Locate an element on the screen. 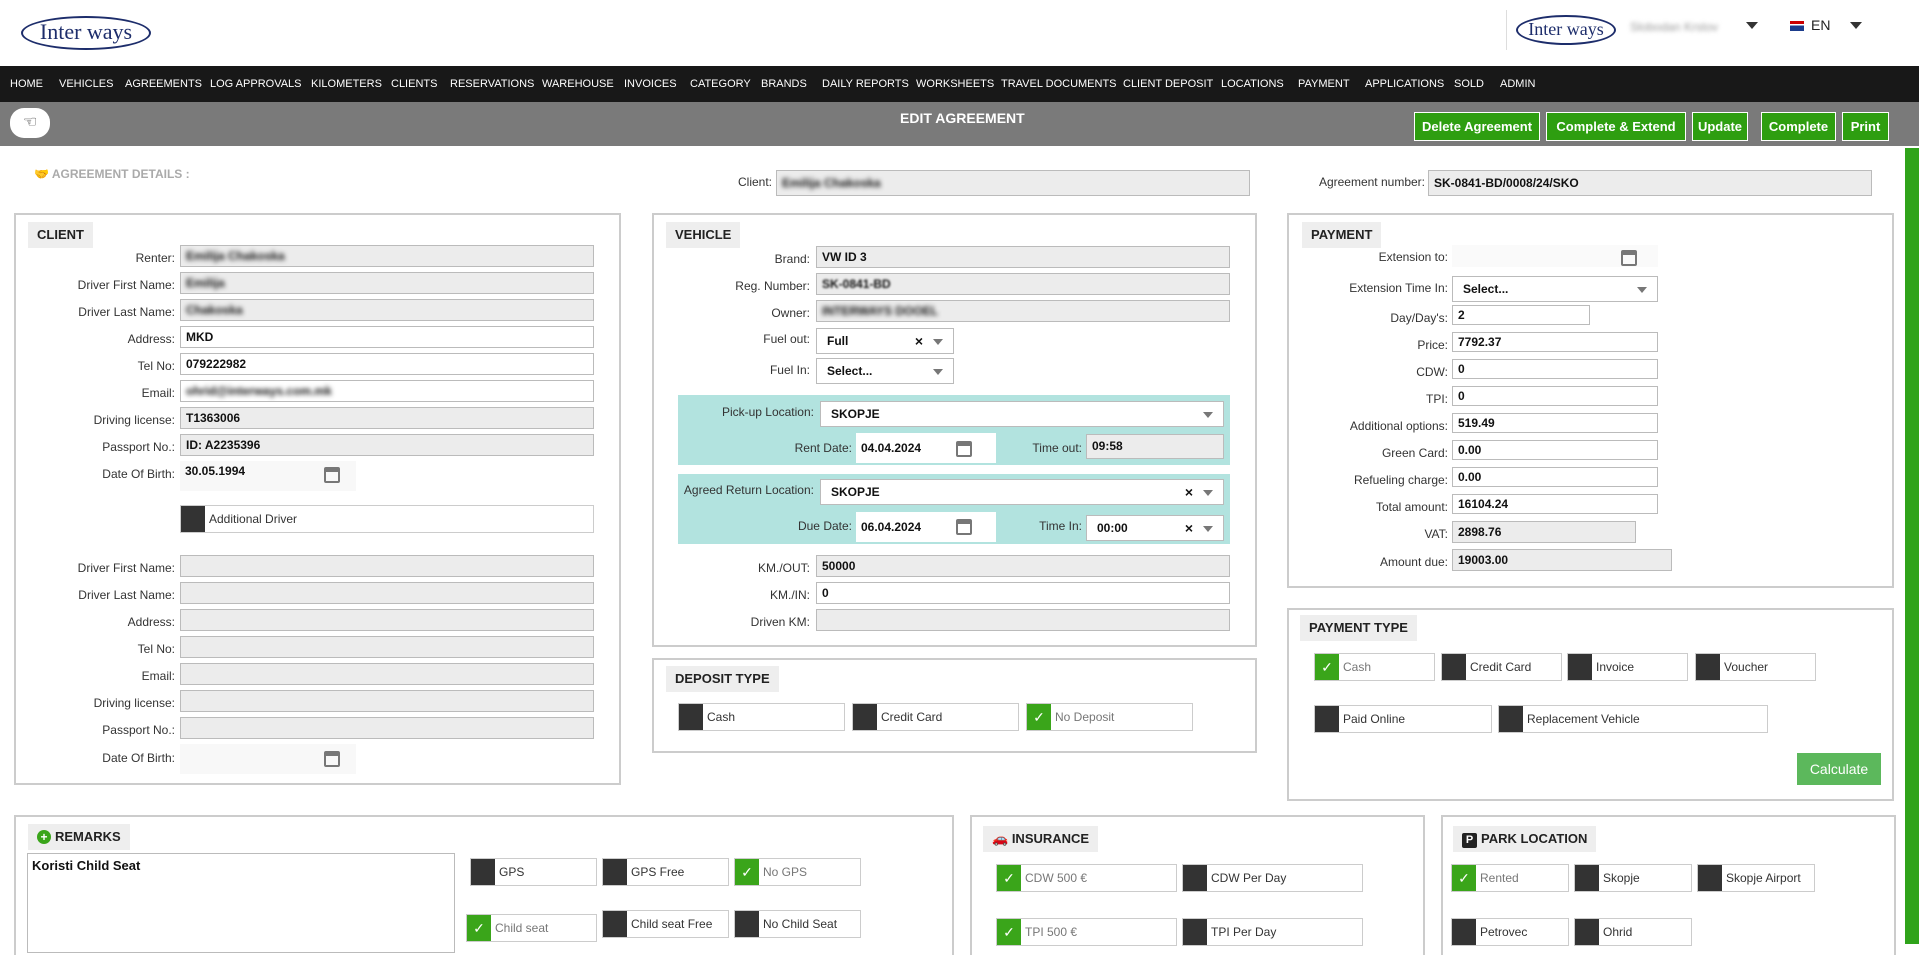 The width and height of the screenshot is (1919, 955). skopje-airport-checkbox: Skopje Airport is located at coordinates (1756, 878).